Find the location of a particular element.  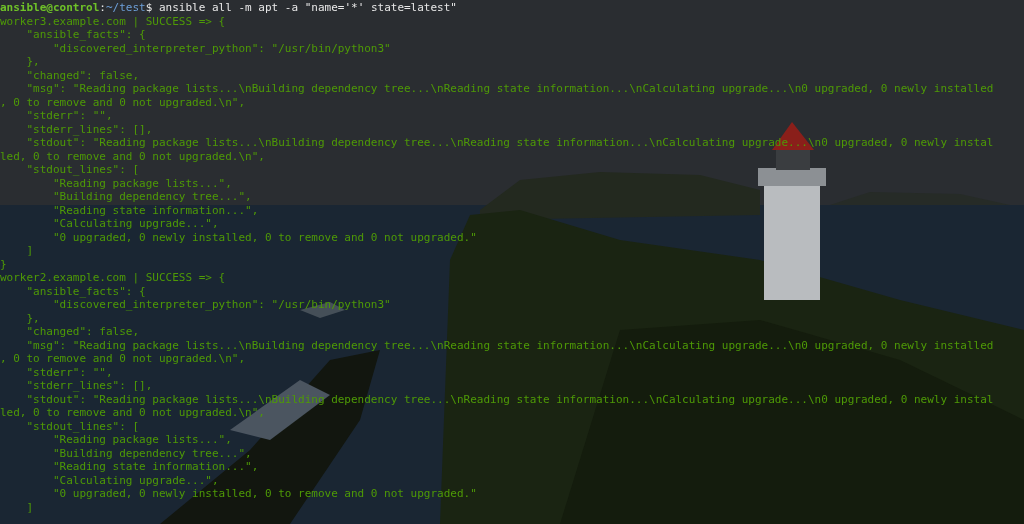

output-line: worker3.example.com | SUCCESS => { is located at coordinates (113, 21).